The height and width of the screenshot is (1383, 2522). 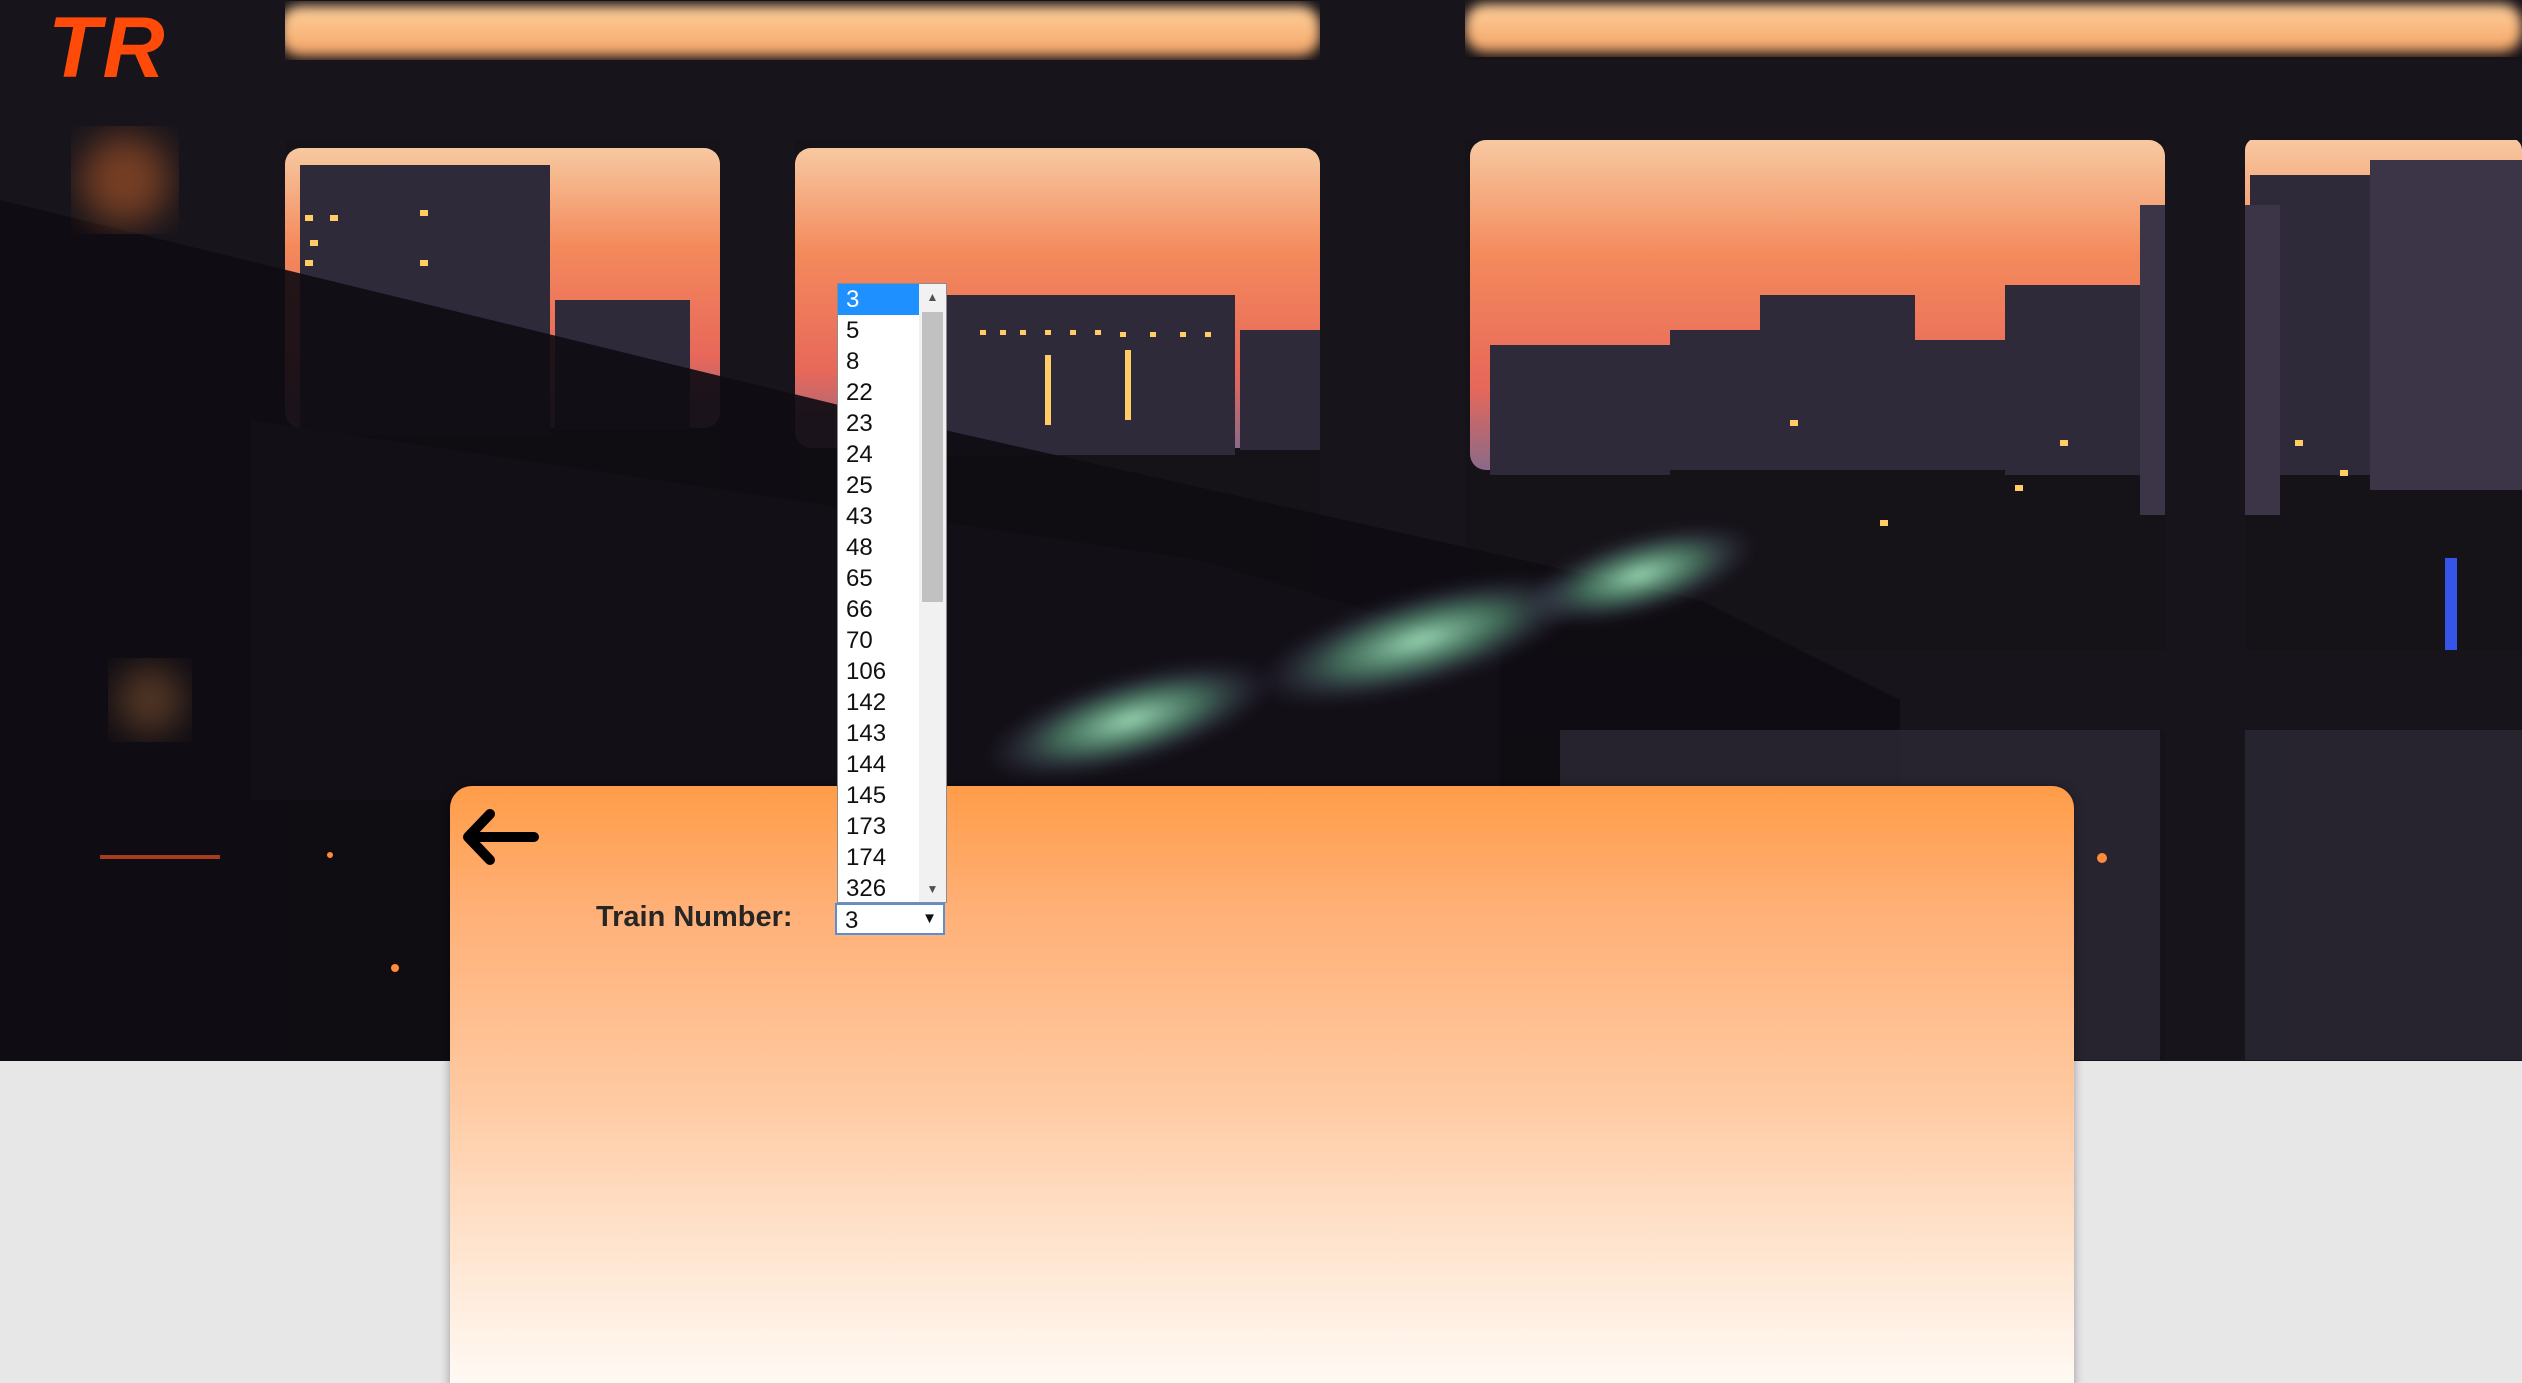 I want to click on train-number-option: 173, so click(x=878, y=826).